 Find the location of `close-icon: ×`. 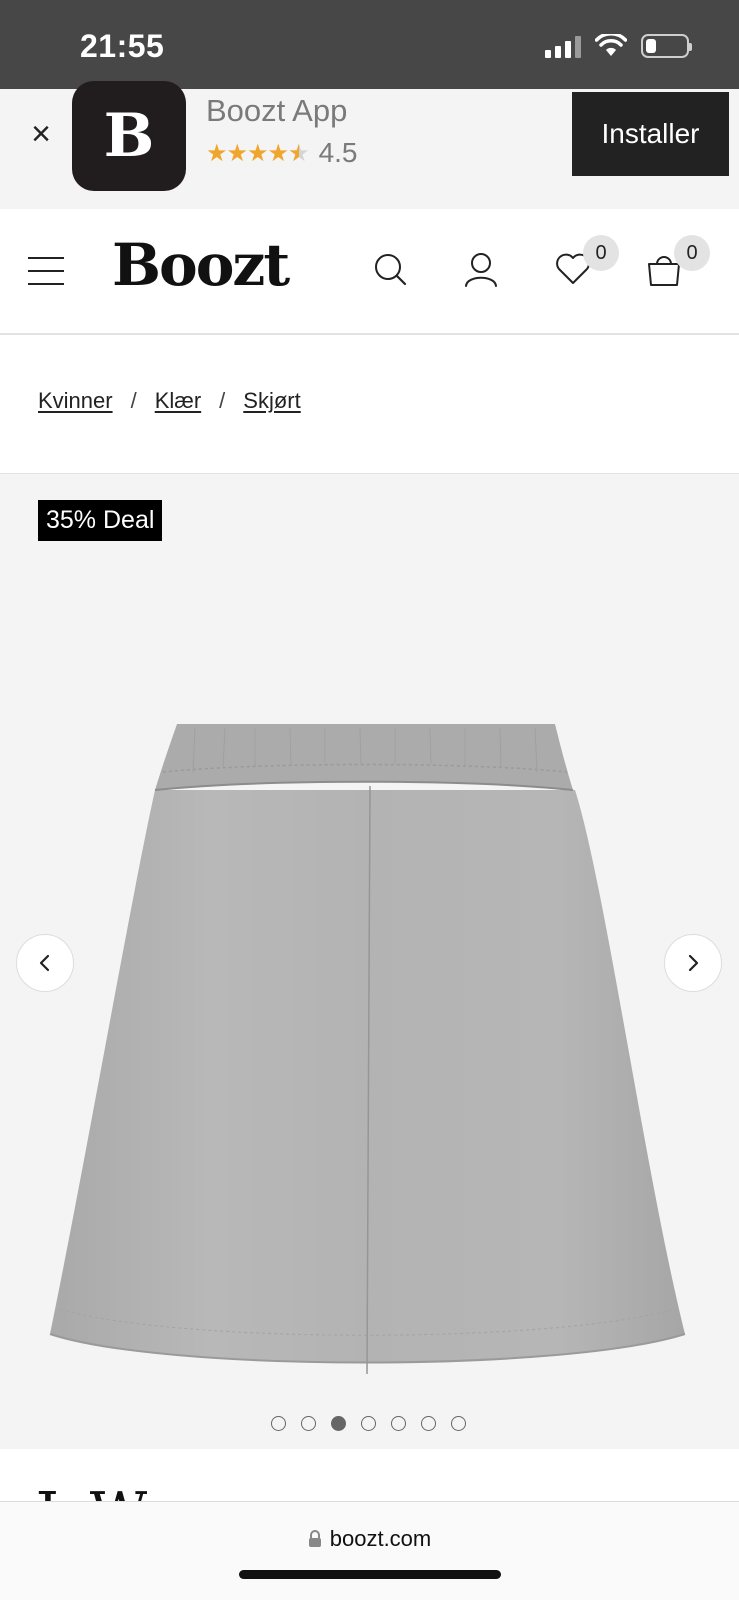

close-icon: × is located at coordinates (41, 134).